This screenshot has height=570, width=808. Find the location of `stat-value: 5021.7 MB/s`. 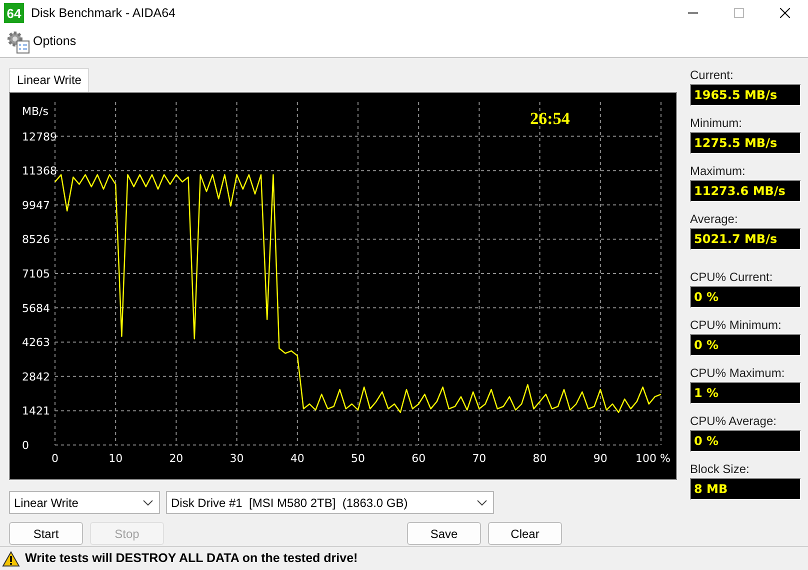

stat-value: 5021.7 MB/s is located at coordinates (745, 239).